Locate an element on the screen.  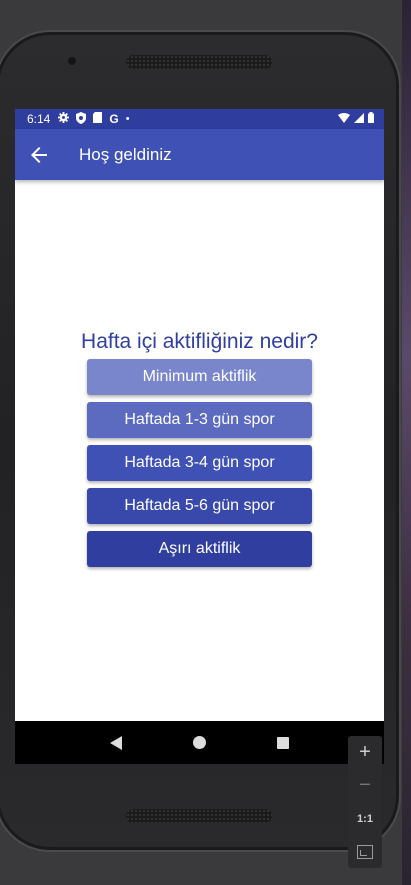
option-1-3-days-button: Haftada 1-3 gün spor is located at coordinates (199, 420).